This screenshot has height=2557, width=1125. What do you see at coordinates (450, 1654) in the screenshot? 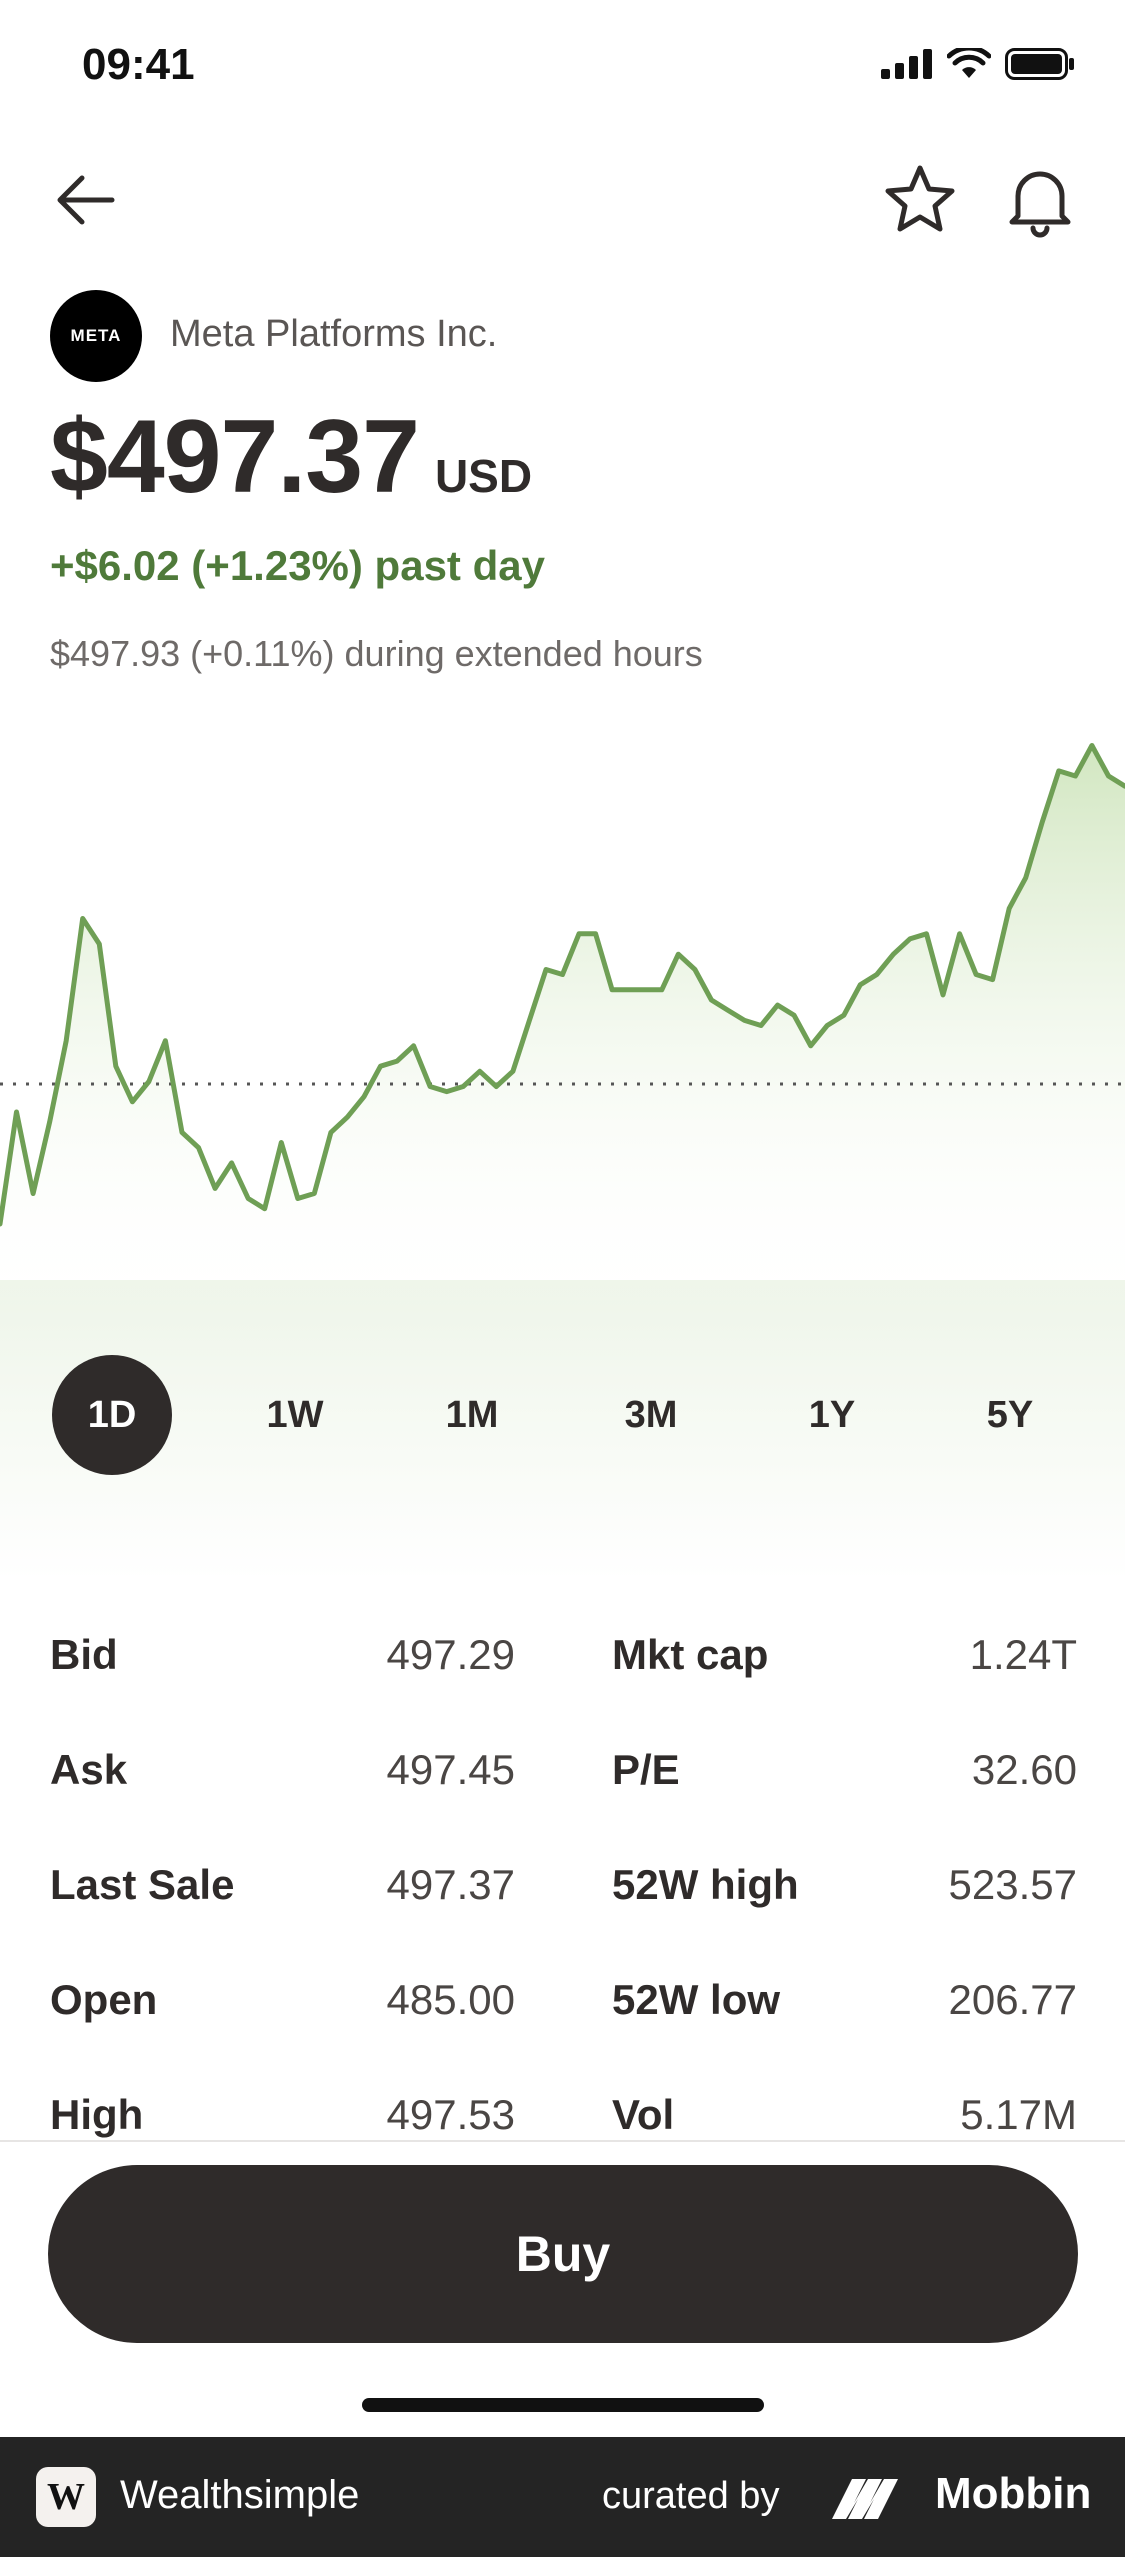
I see `stat-value: 497.29` at bounding box center [450, 1654].